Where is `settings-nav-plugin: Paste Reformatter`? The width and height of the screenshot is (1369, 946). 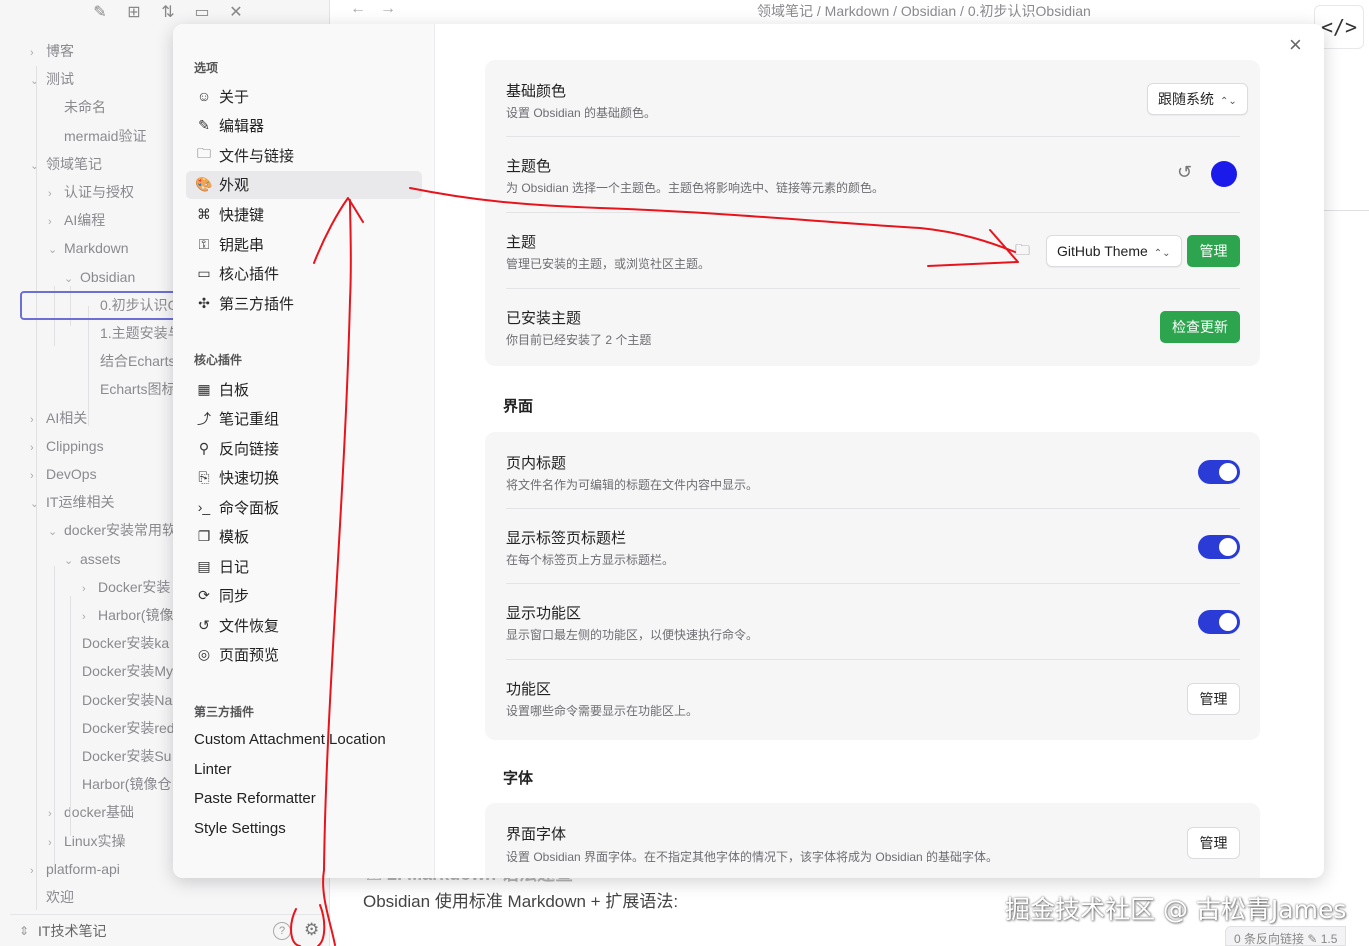
settings-nav-plugin: Paste Reformatter is located at coordinates (255, 798).